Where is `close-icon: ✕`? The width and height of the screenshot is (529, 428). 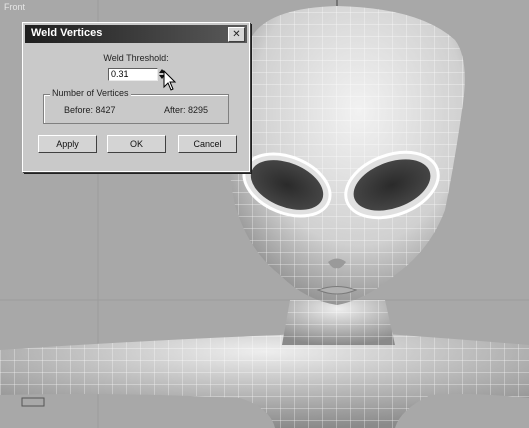
close-icon: ✕ is located at coordinates (236, 34).